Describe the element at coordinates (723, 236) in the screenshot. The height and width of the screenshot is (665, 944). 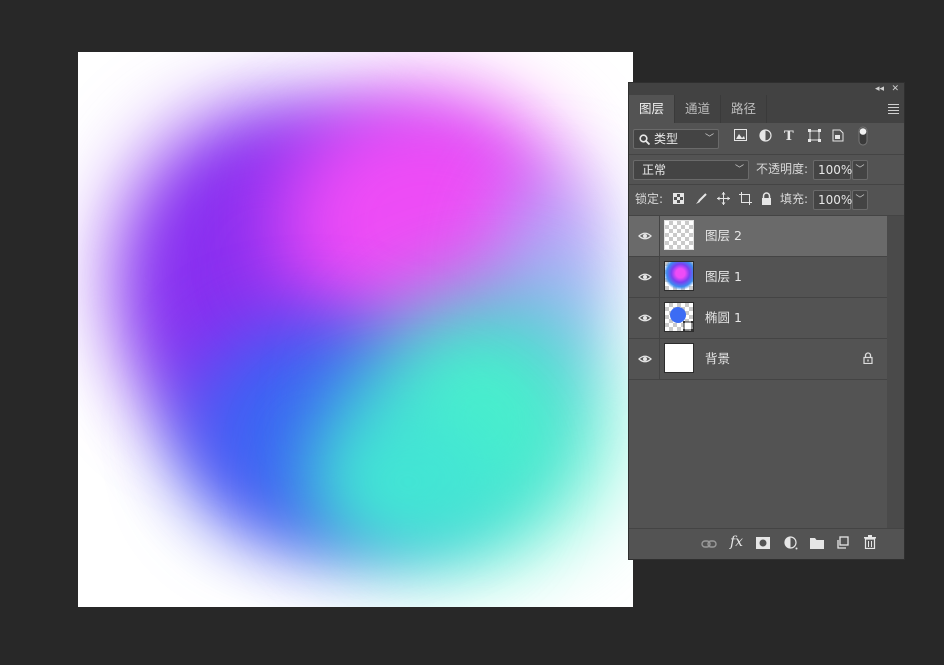
I see `layer-name: 图层 2` at that location.